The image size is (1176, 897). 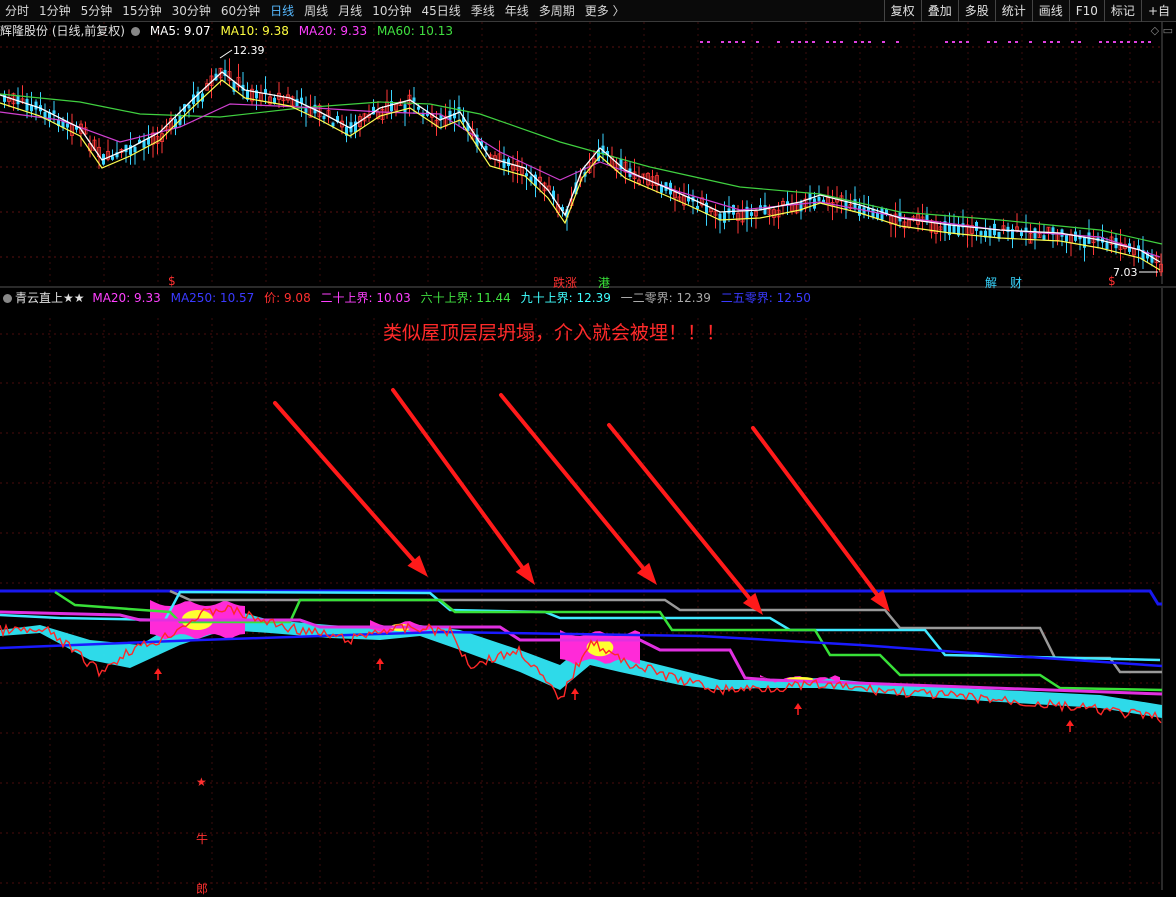 I want to click on annotation-text: 类似屋顶层层坍塌，介入就会被埋！！！, so click(x=554, y=333).